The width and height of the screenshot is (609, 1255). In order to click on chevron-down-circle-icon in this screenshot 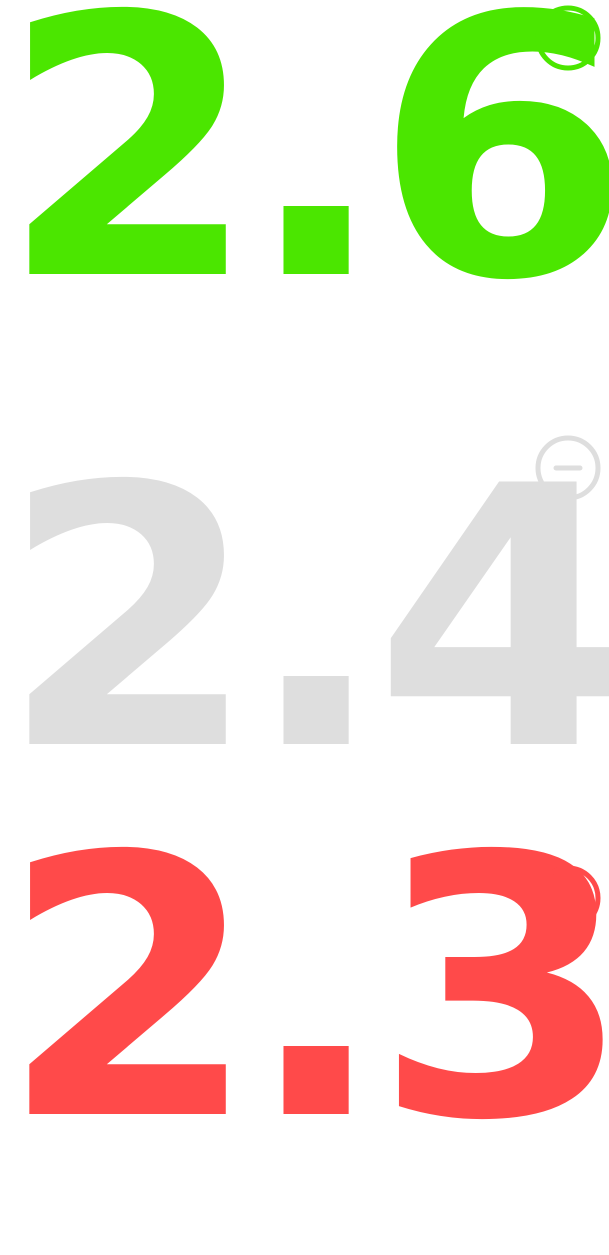, I will do `click(568, 898)`.